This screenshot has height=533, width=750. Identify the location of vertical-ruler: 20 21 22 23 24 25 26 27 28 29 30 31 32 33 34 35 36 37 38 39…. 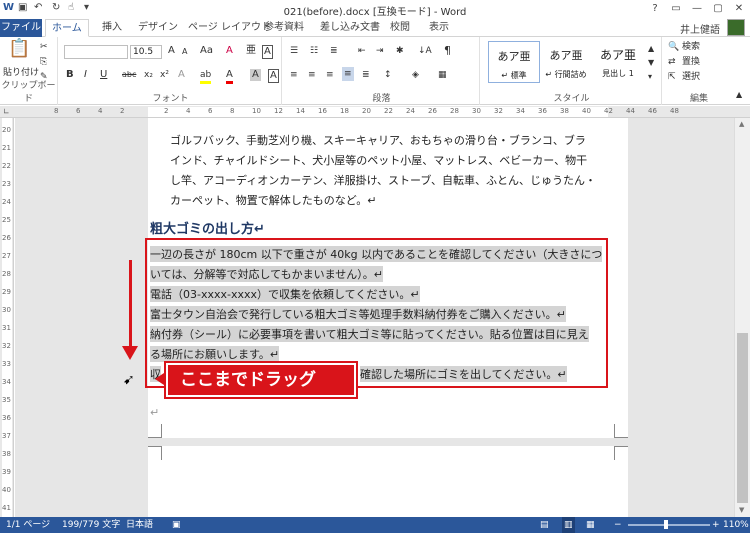
(7, 318).